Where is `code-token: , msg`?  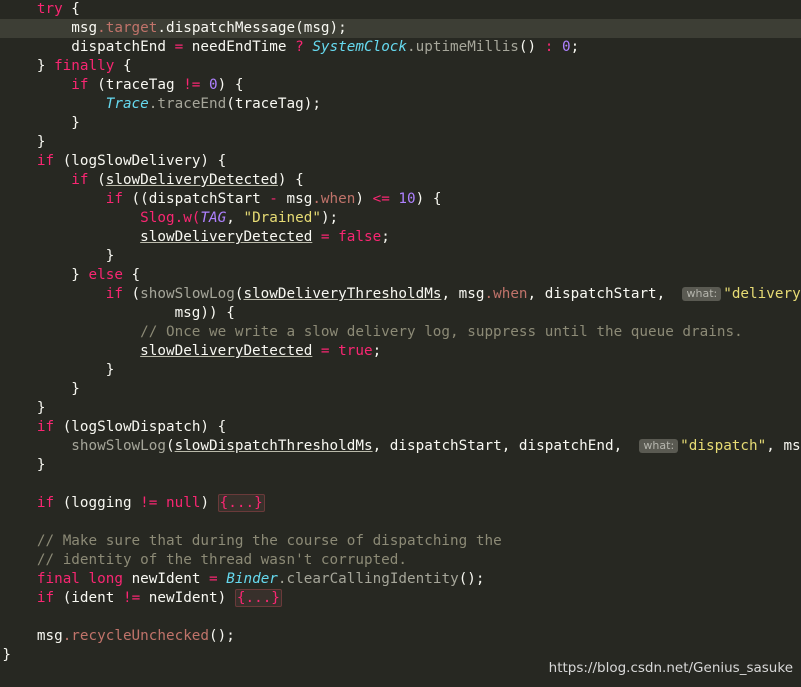
code-token: , msg is located at coordinates (463, 294).